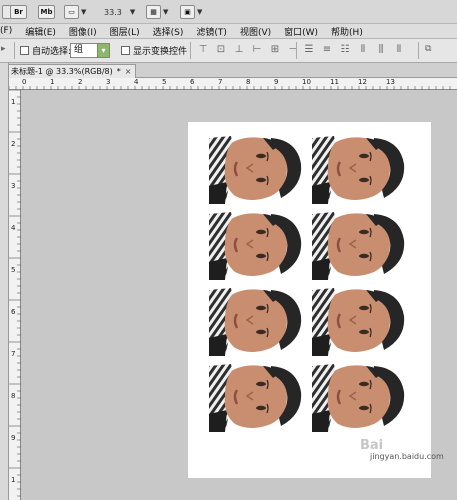 Image resolution: width=457 pixels, height=500 pixels. Describe the element at coordinates (362, 82) in the screenshot. I see `ruler-h-label: 12` at that location.